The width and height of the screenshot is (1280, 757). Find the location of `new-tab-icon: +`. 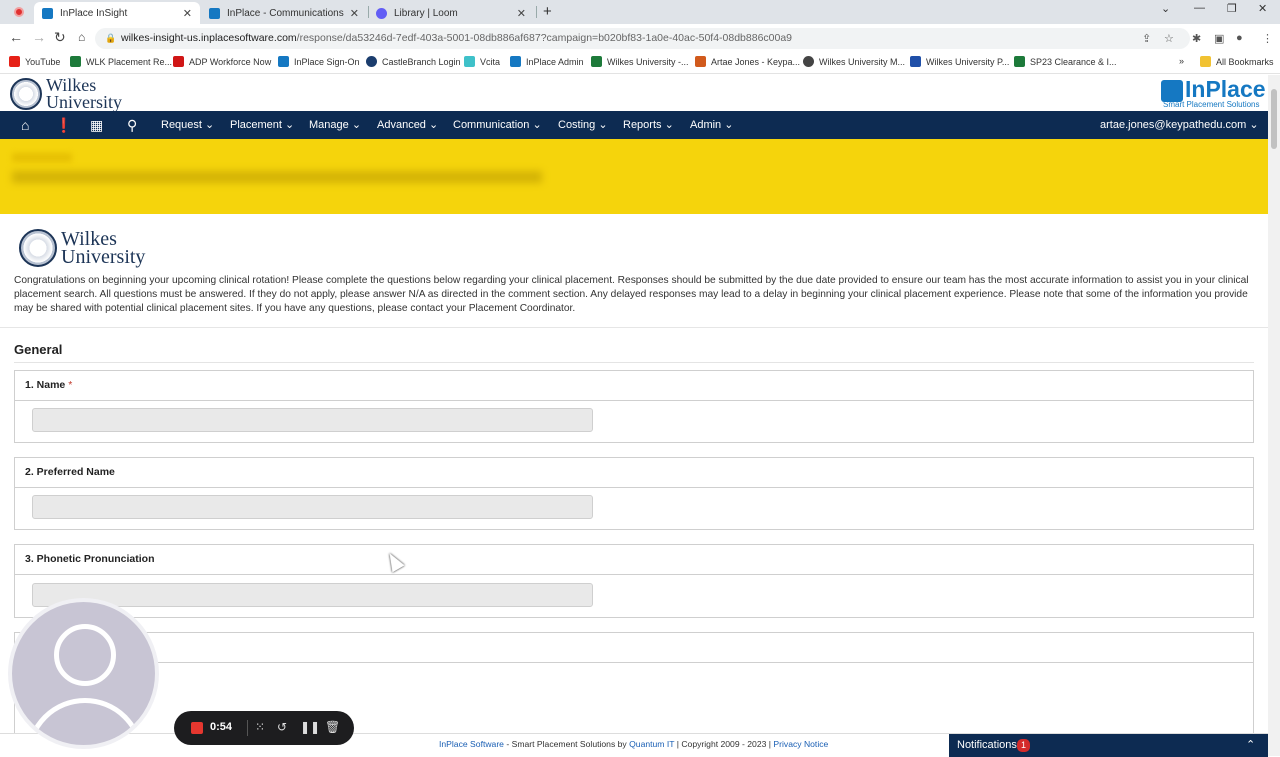

new-tab-icon: + is located at coordinates (547, 11).